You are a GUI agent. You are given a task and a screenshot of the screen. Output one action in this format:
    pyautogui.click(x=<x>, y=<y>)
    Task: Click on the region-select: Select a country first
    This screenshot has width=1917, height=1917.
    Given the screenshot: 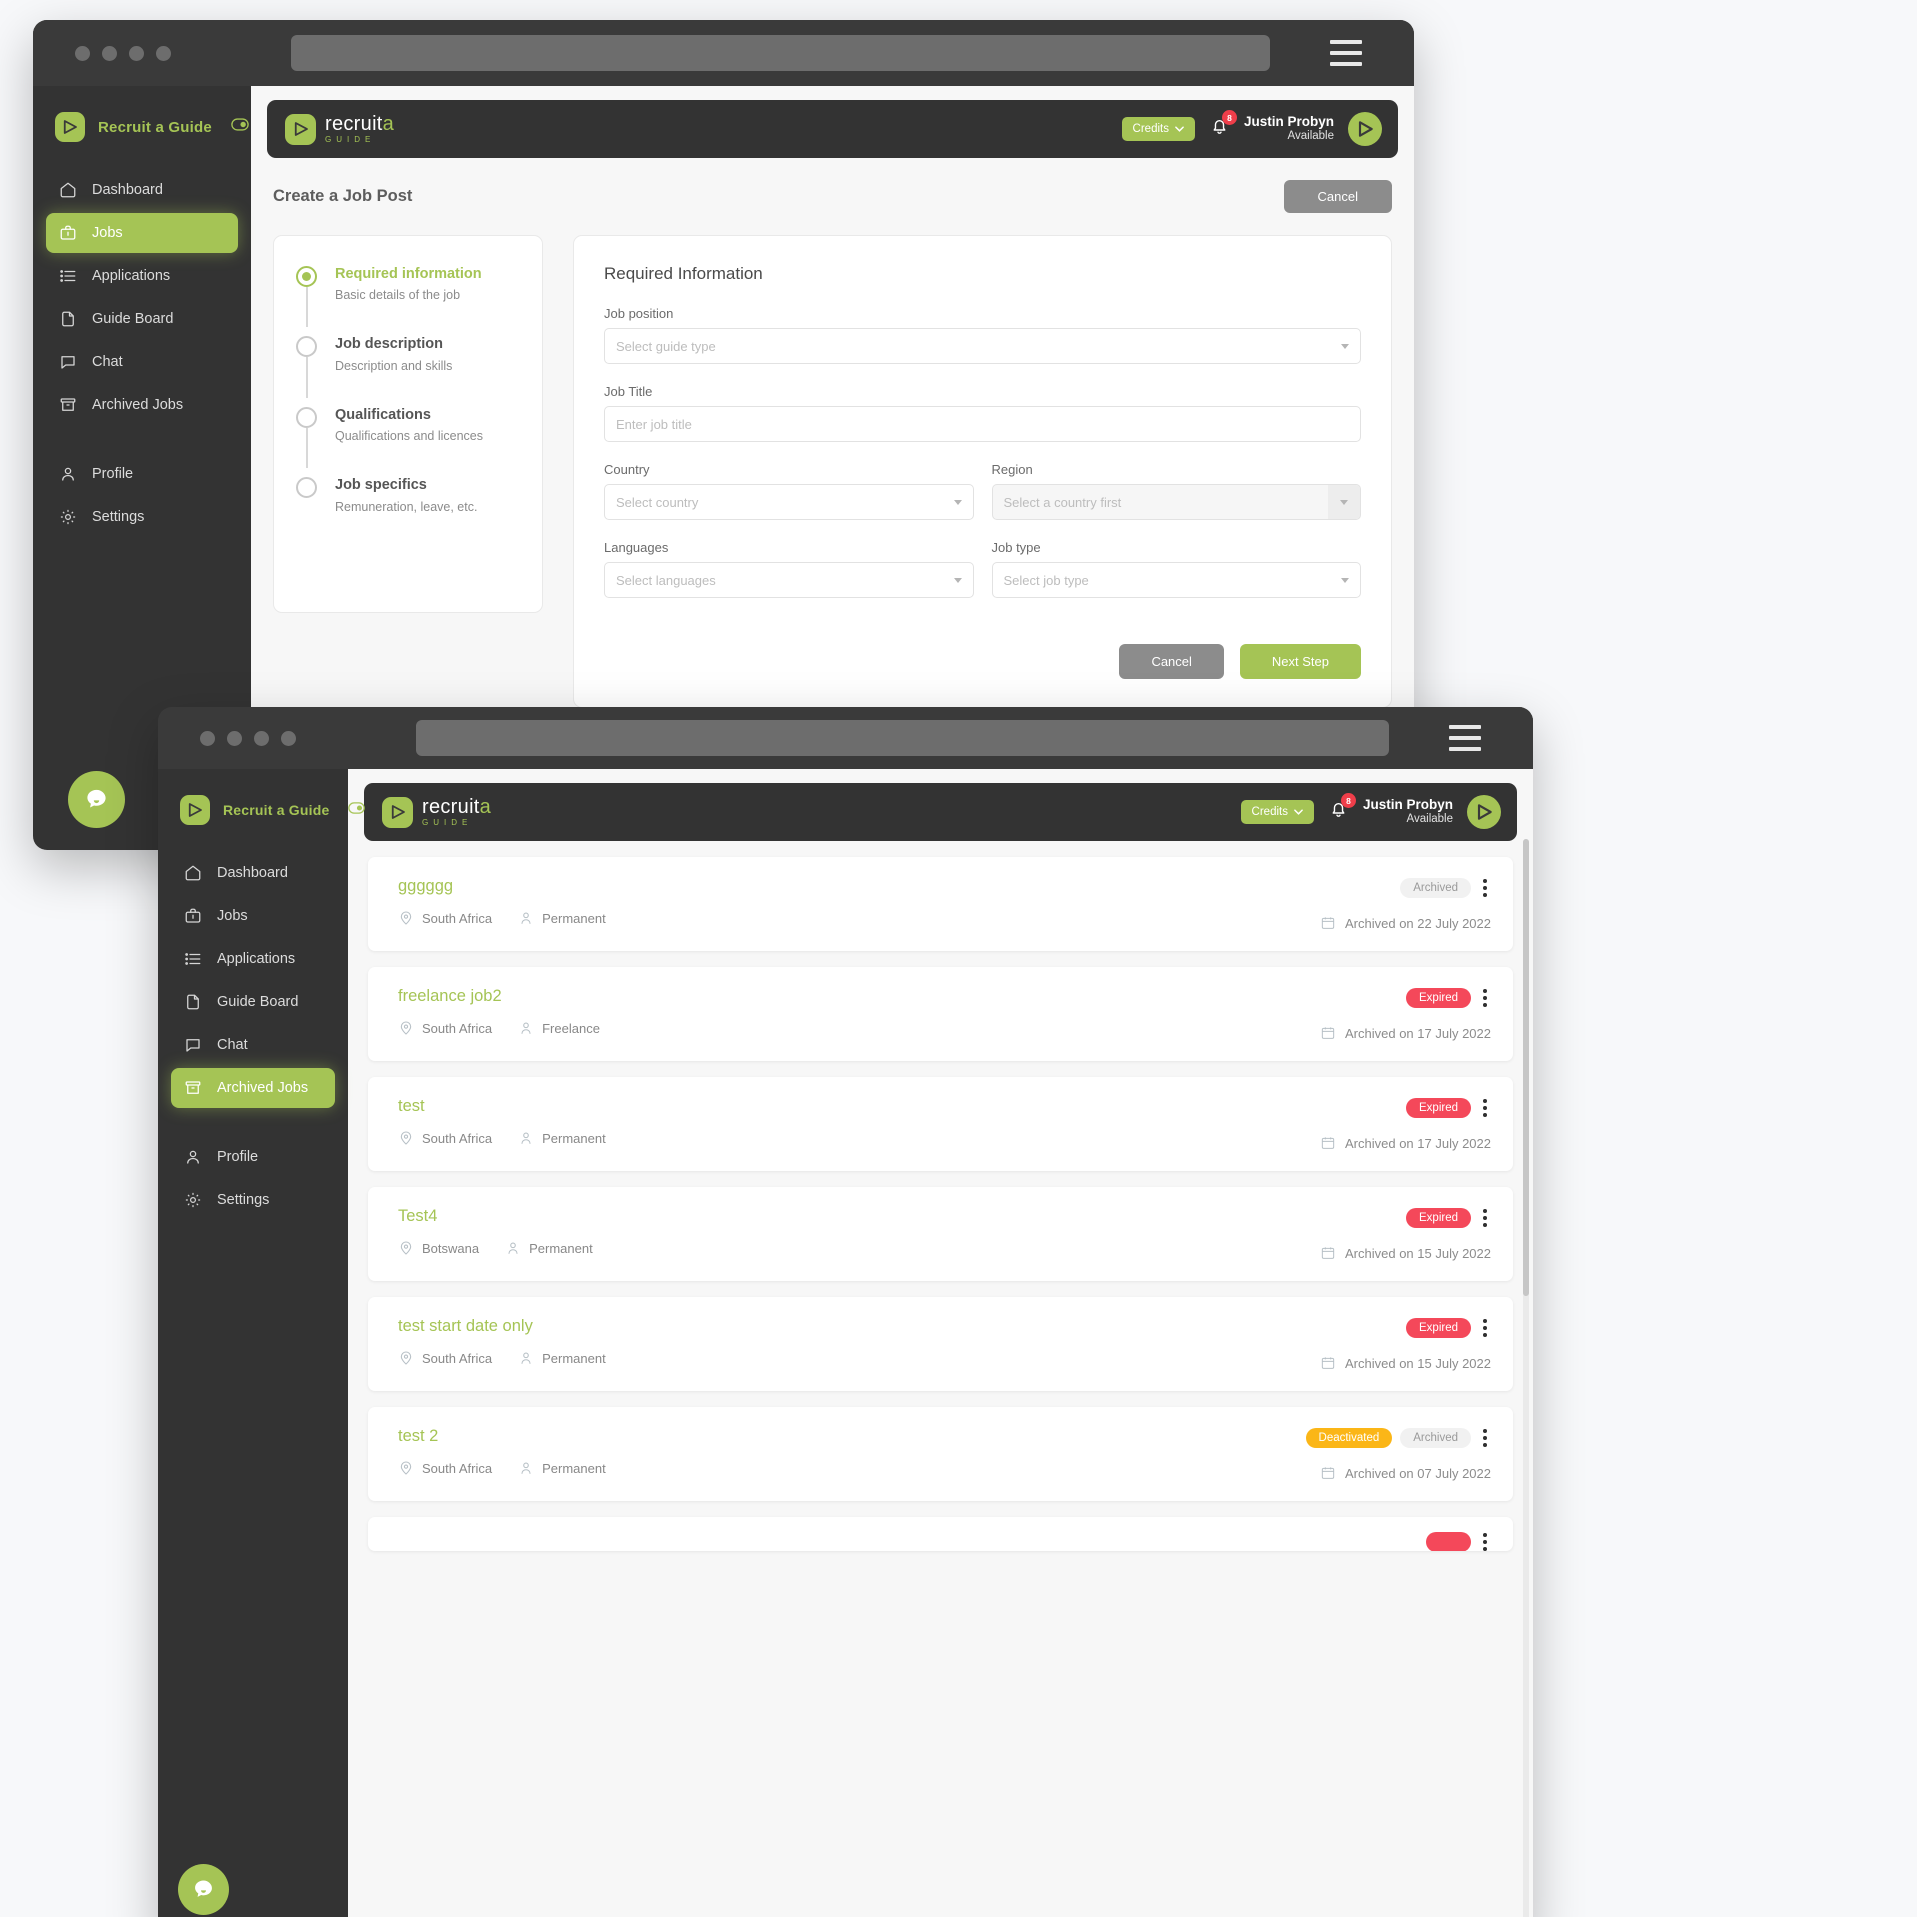 What is the action you would take?
    pyautogui.click(x=1176, y=502)
    